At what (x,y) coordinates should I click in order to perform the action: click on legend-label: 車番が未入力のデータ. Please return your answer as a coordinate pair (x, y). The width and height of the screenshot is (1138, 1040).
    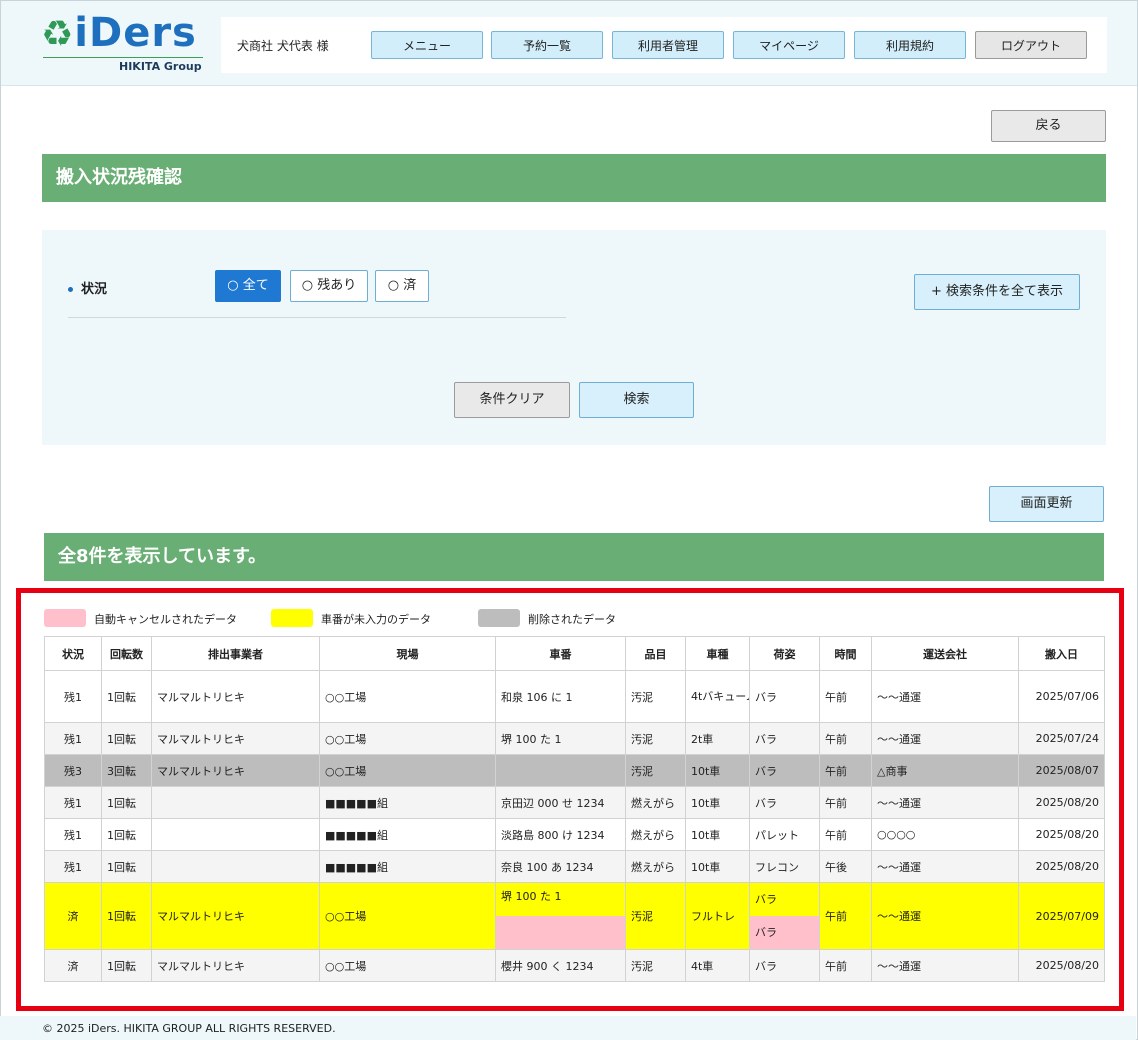
    Looking at the image, I should click on (376, 619).